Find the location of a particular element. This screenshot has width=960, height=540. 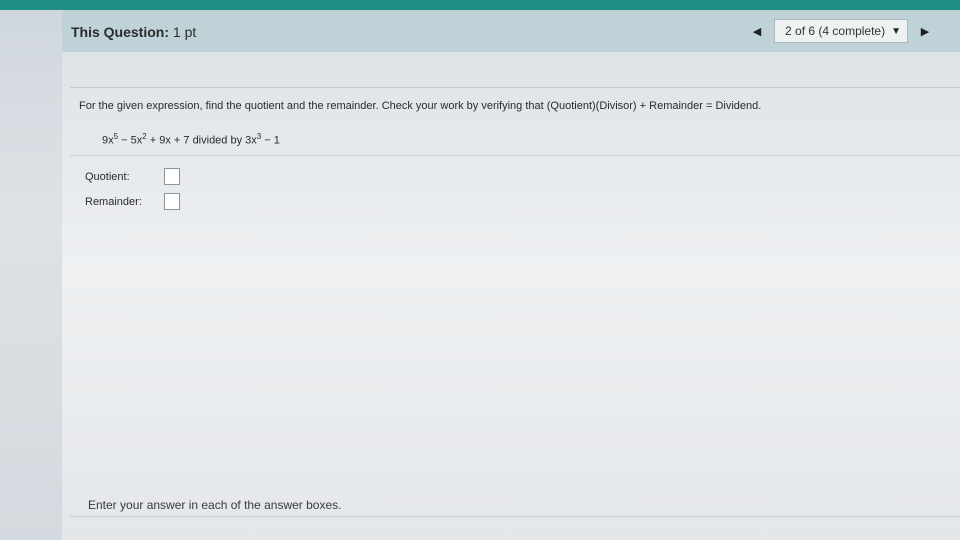

remainder-row: Remainder: is located at coordinates (132, 201).